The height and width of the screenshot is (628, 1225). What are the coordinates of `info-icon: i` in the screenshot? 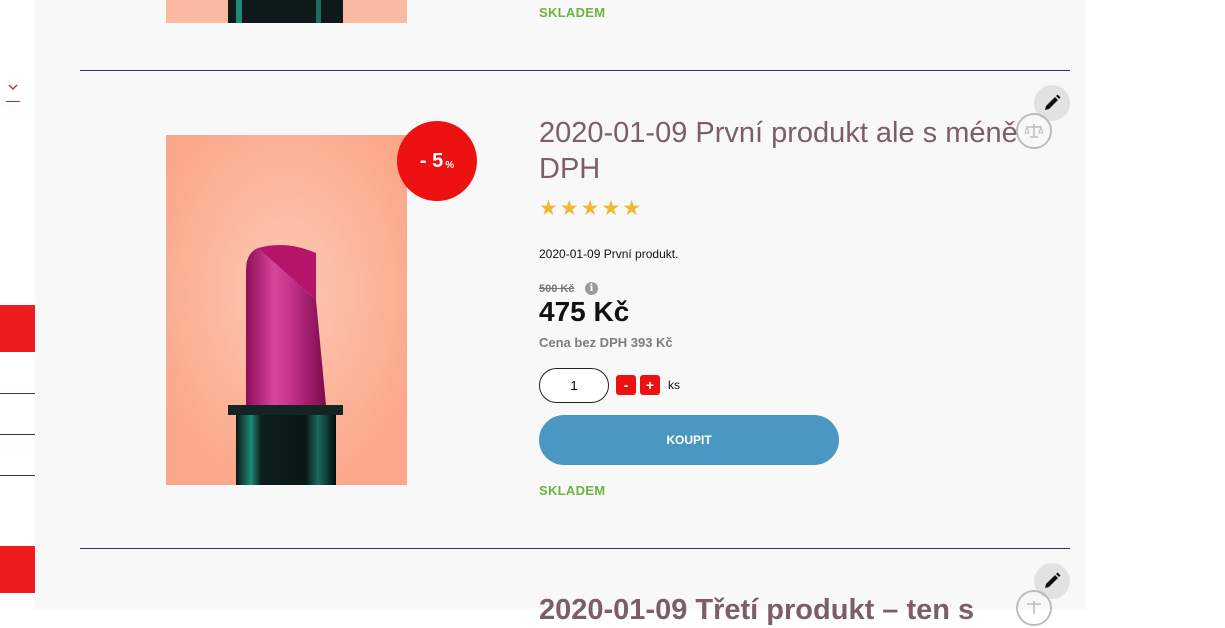 It's located at (591, 288).